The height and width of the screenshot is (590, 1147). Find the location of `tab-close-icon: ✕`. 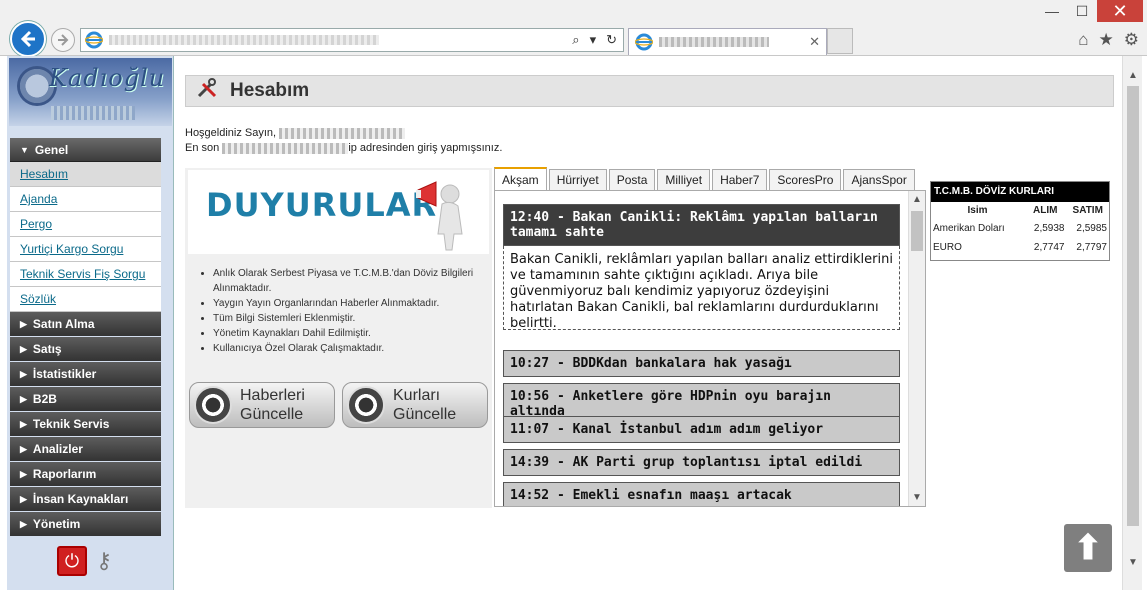

tab-close-icon: ✕ is located at coordinates (814, 42).